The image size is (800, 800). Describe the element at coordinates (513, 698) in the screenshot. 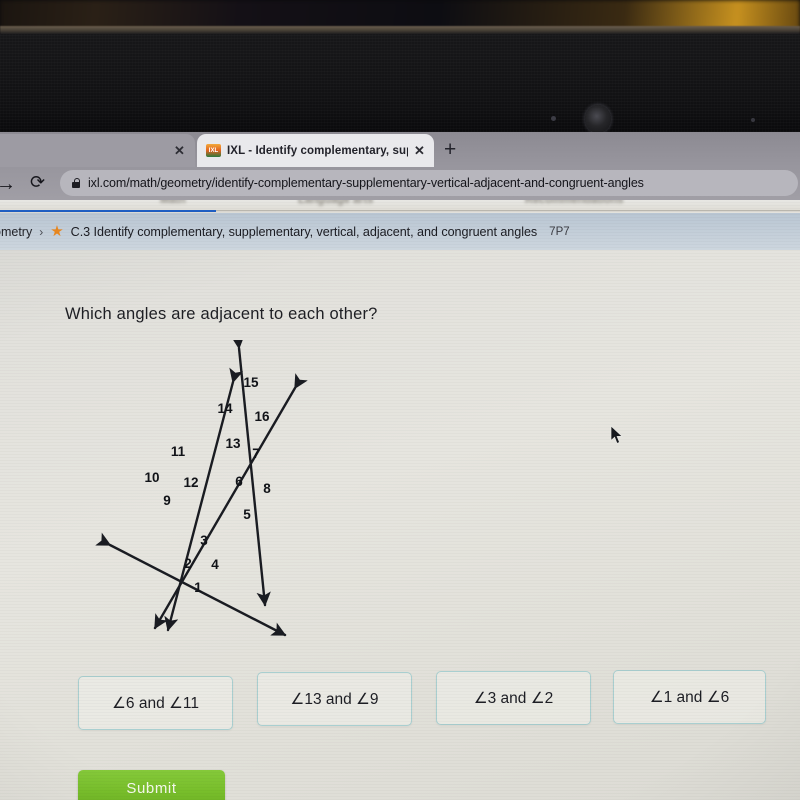

I see `choice-2: ∠3 and ∠2` at that location.